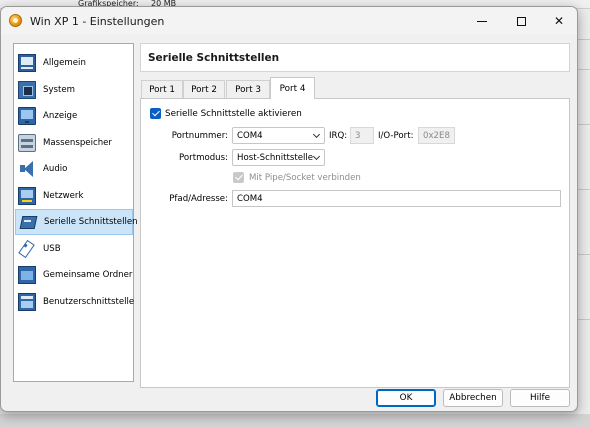  What do you see at coordinates (77, 143) in the screenshot?
I see `sidebar-item-label: Massenspeicher` at bounding box center [77, 143].